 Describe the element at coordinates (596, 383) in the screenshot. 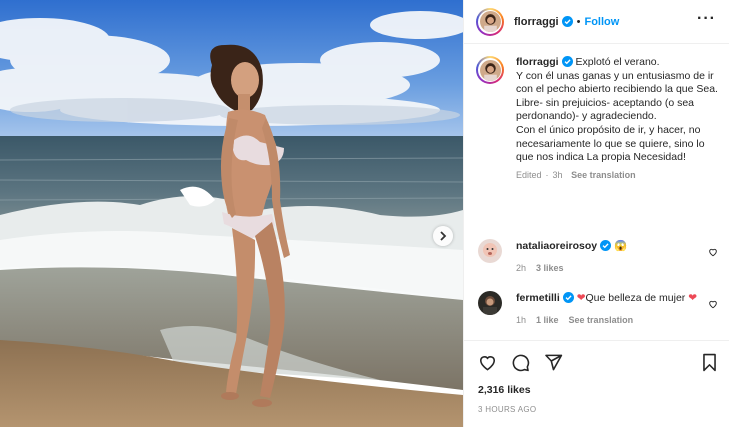

I see `action-bar: 2,316 likes 3 HOURS AGO` at that location.